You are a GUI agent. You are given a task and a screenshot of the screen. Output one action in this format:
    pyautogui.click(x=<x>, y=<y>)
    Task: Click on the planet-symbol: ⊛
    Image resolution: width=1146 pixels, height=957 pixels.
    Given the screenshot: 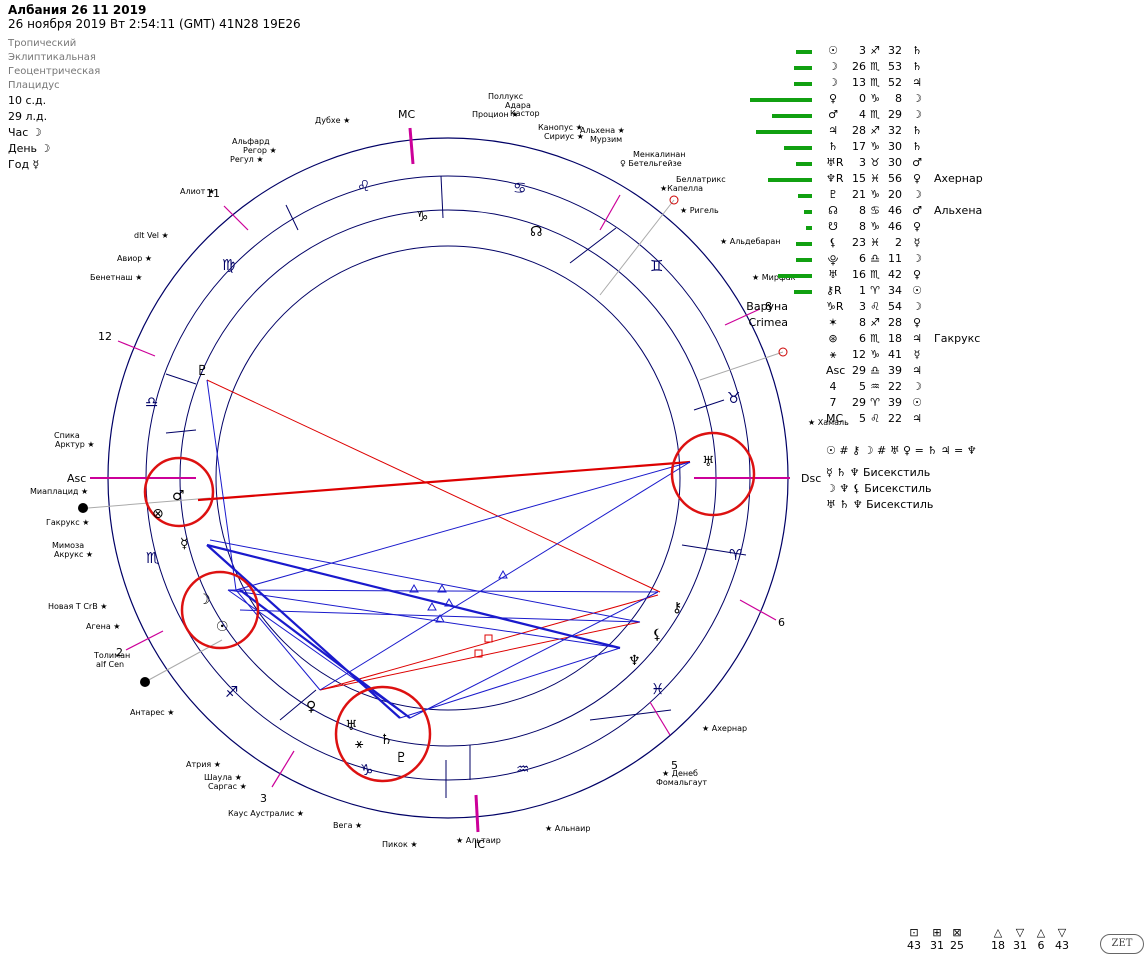 What is the action you would take?
    pyautogui.click(x=833, y=338)
    